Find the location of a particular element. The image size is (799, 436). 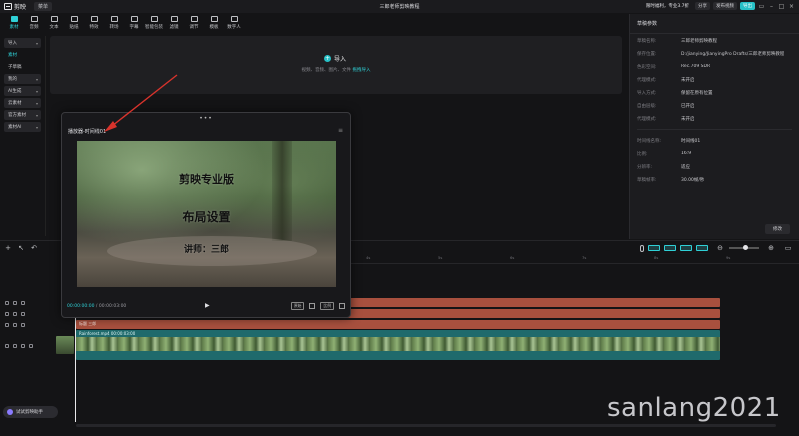

sidebar-item: 素材AI is located at coordinates (22, 127).